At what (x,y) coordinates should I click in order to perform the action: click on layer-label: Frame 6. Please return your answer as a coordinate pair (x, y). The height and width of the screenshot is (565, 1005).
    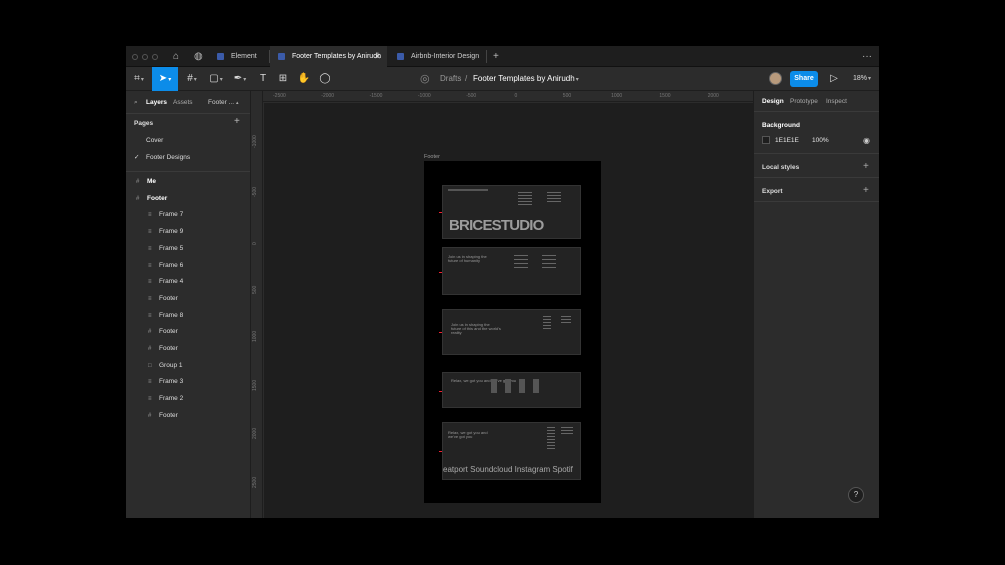
    Looking at the image, I should click on (171, 265).